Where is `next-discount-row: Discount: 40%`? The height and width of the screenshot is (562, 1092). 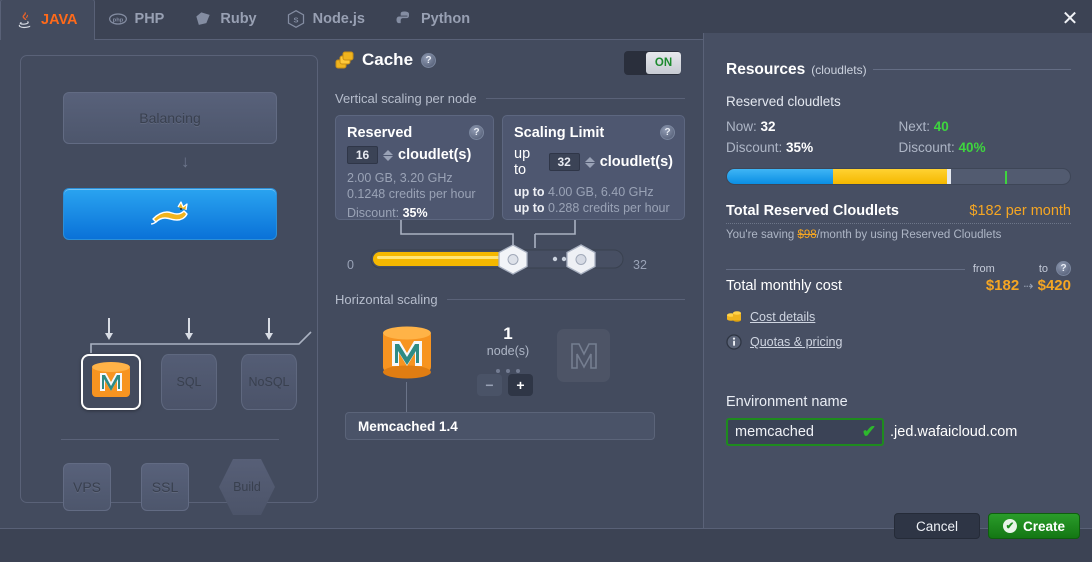
next-discount-row: Discount: 40% is located at coordinates (985, 147).